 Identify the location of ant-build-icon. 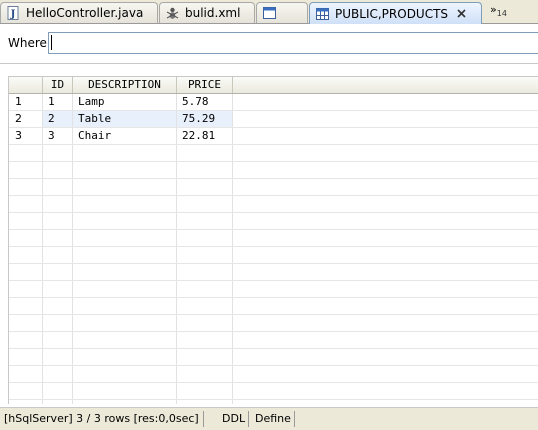
(172, 13).